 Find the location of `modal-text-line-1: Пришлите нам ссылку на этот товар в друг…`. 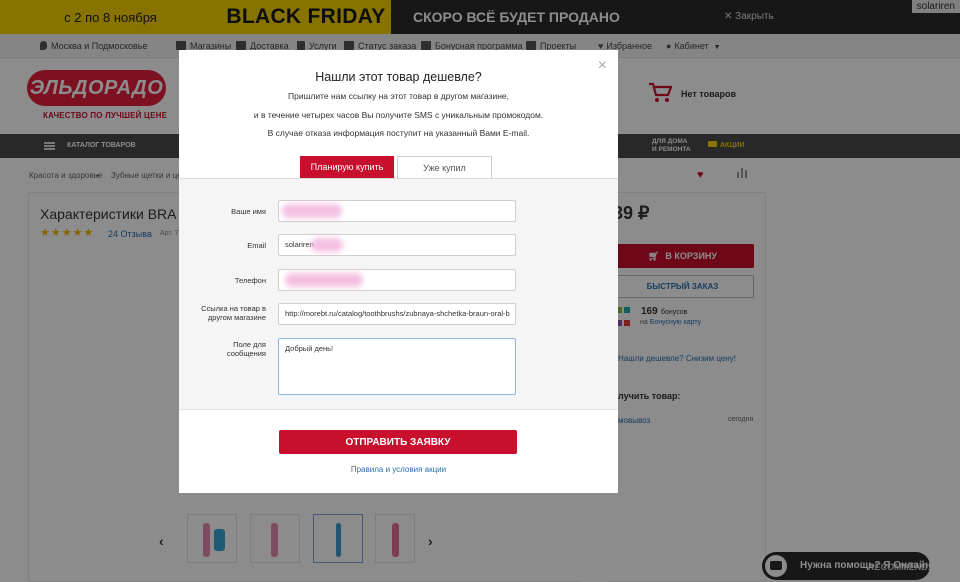

modal-text-line-1: Пришлите нам ссылку на этот товар в друг… is located at coordinates (398, 96).